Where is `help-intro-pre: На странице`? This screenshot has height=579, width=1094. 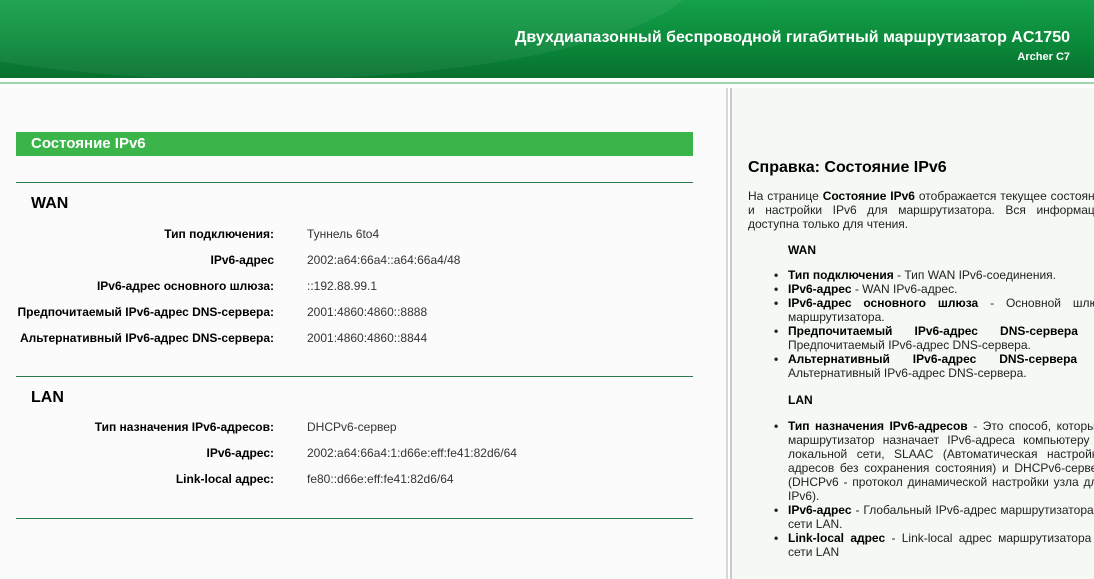 help-intro-pre: На странице is located at coordinates (785, 196).